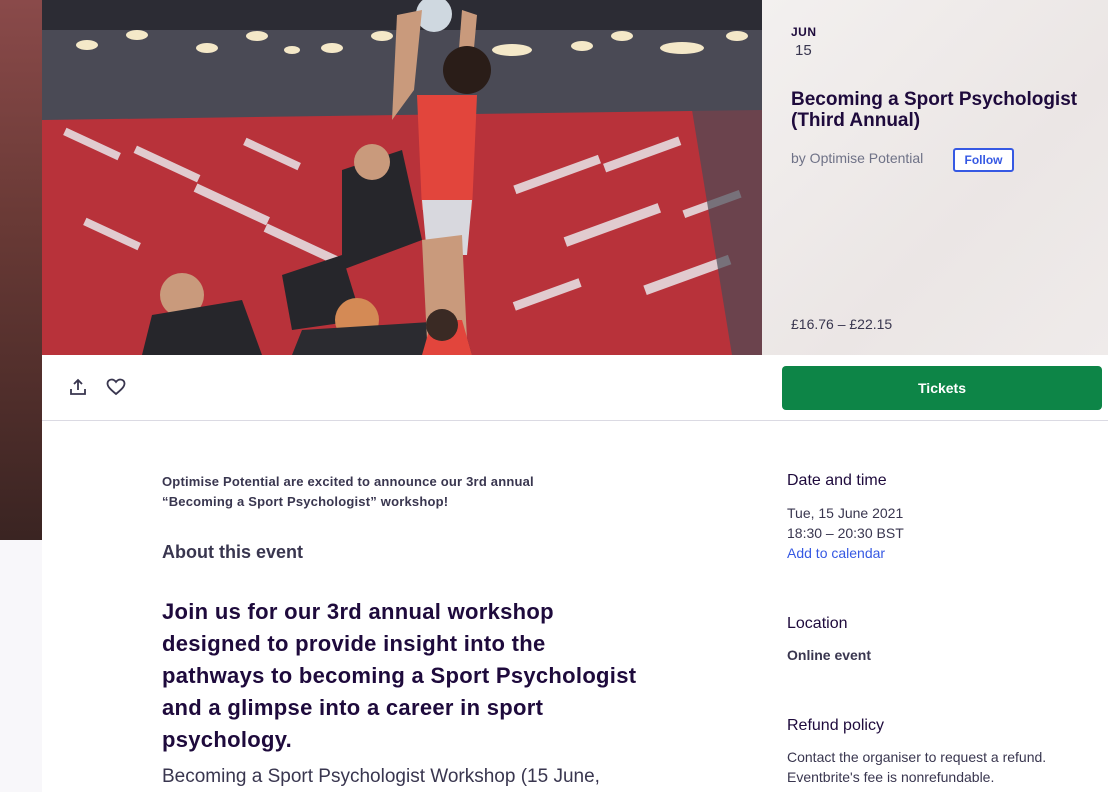 The height and width of the screenshot is (792, 1108). I want to click on add-to-calendar-link: Add to calendar, so click(836, 553).